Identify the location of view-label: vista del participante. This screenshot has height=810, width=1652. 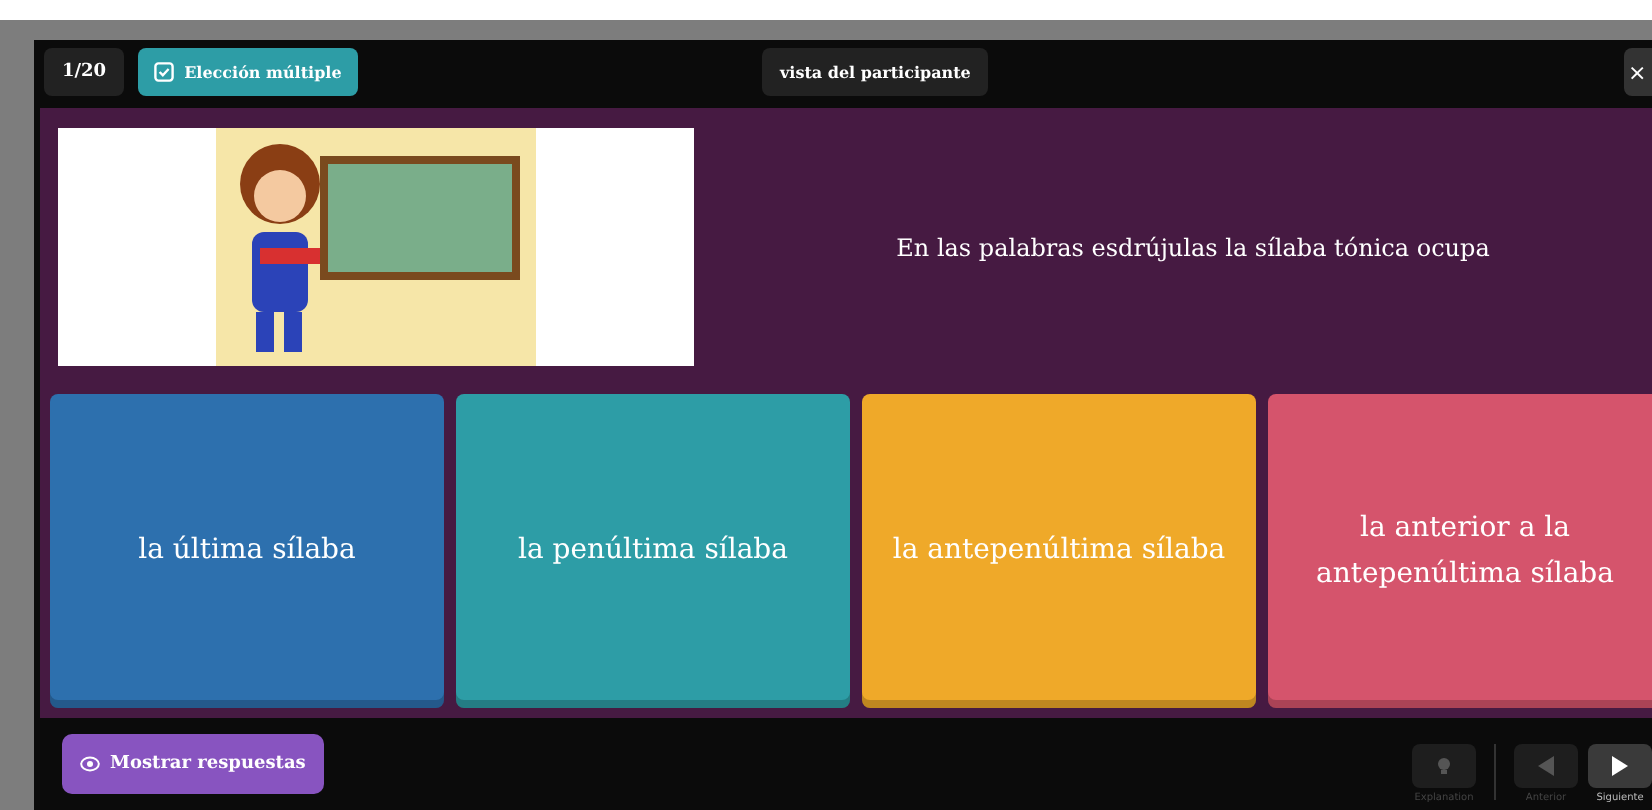
(875, 72).